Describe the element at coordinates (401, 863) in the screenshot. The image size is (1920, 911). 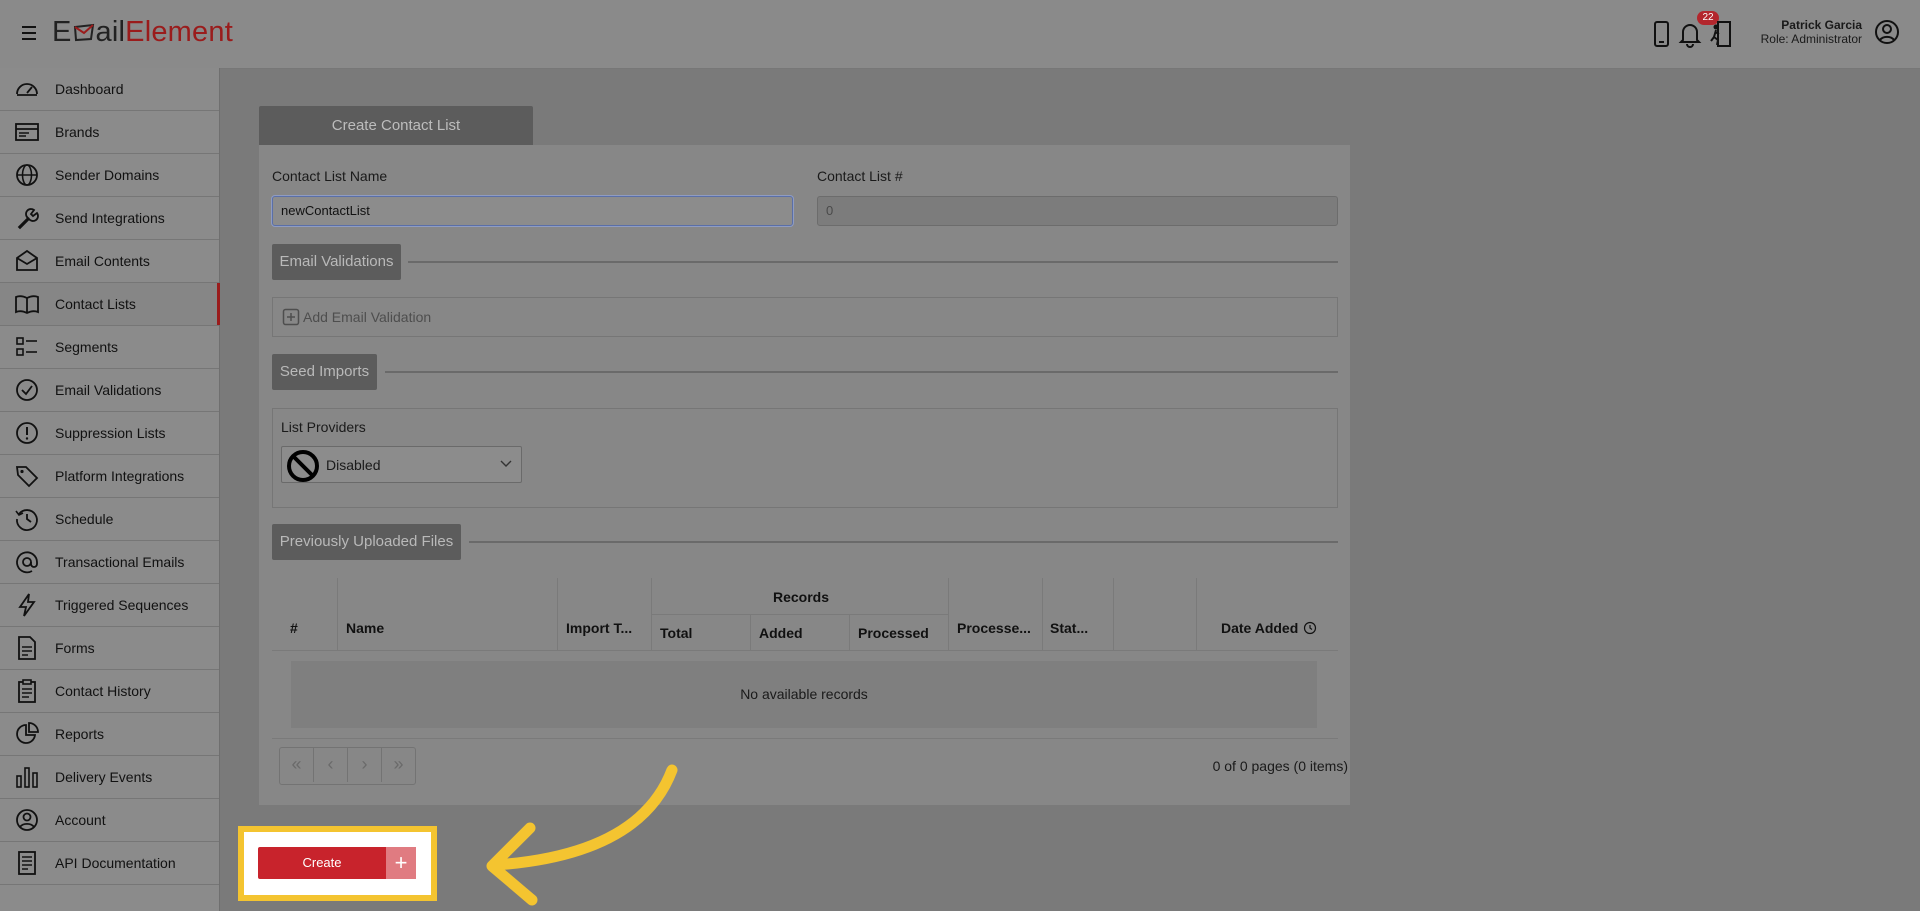
I see `plus-icon: +` at that location.